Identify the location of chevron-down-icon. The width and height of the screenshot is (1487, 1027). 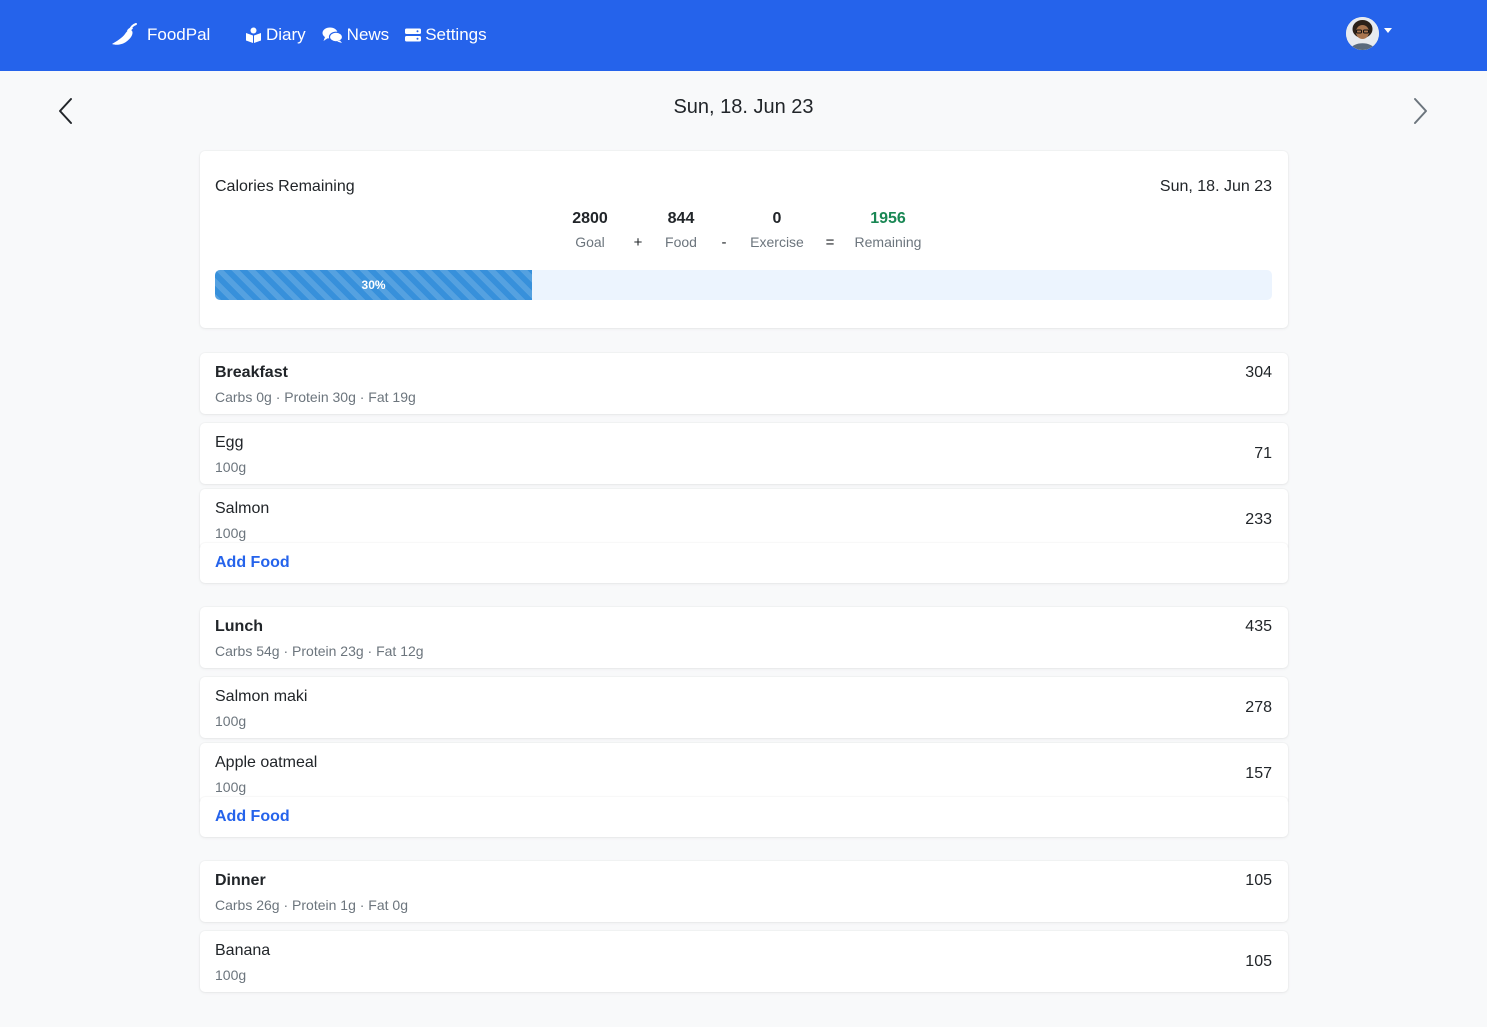
(1388, 30).